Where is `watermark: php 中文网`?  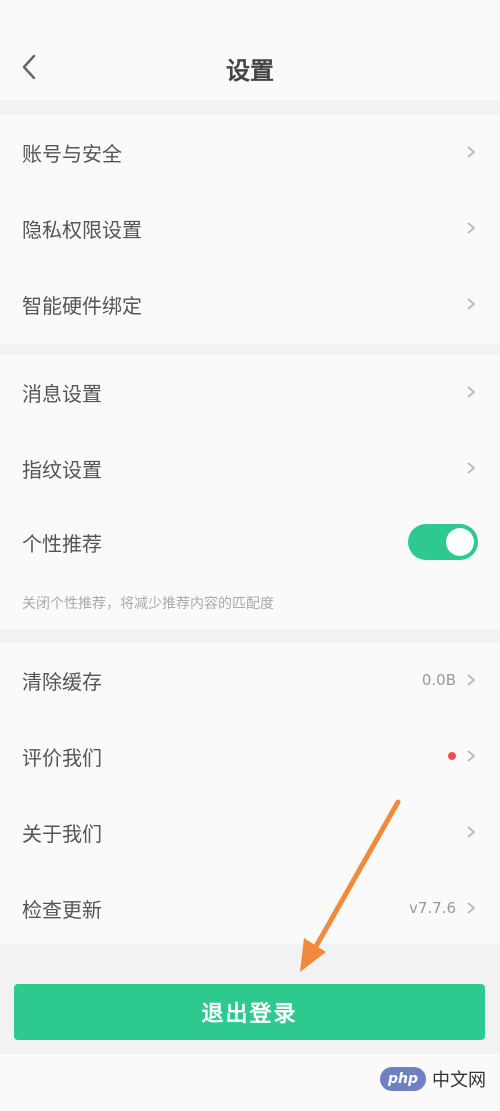 watermark: php 中文网 is located at coordinates (433, 1079).